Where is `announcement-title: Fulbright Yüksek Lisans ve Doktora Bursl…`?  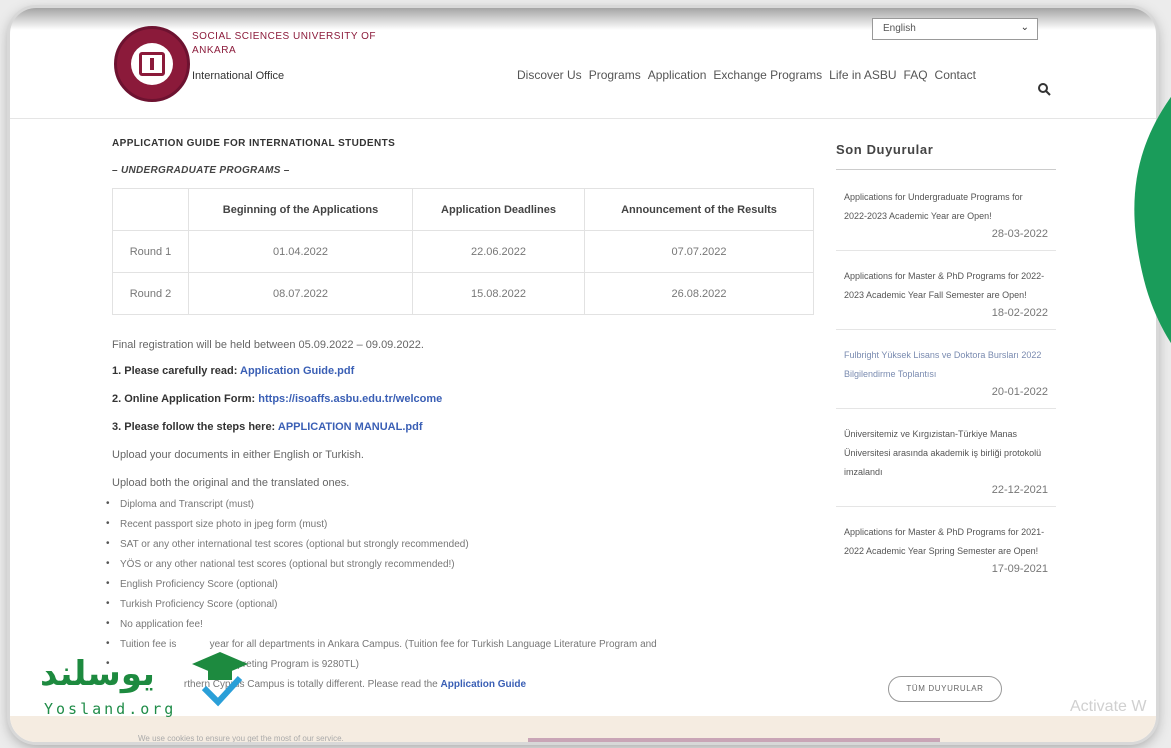
announcement-title: Fulbright Yüksek Lisans ve Doktora Bursl… is located at coordinates (946, 365).